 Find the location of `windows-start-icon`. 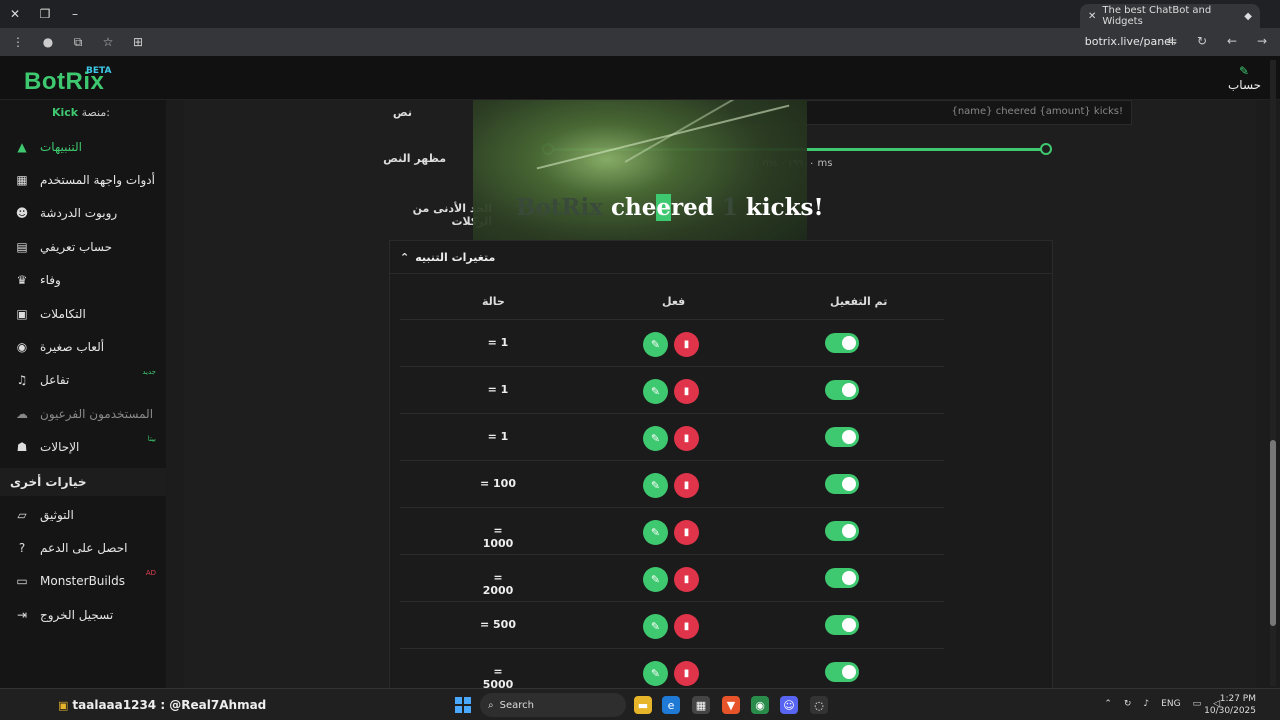

windows-start-icon is located at coordinates (463, 705).